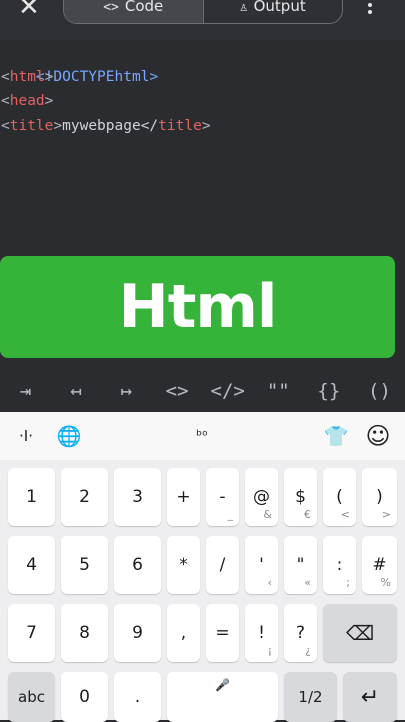 The image size is (405, 722). What do you see at coordinates (126, 391) in the screenshot?
I see `arrow-right-bar-icon: ↦` at bounding box center [126, 391].